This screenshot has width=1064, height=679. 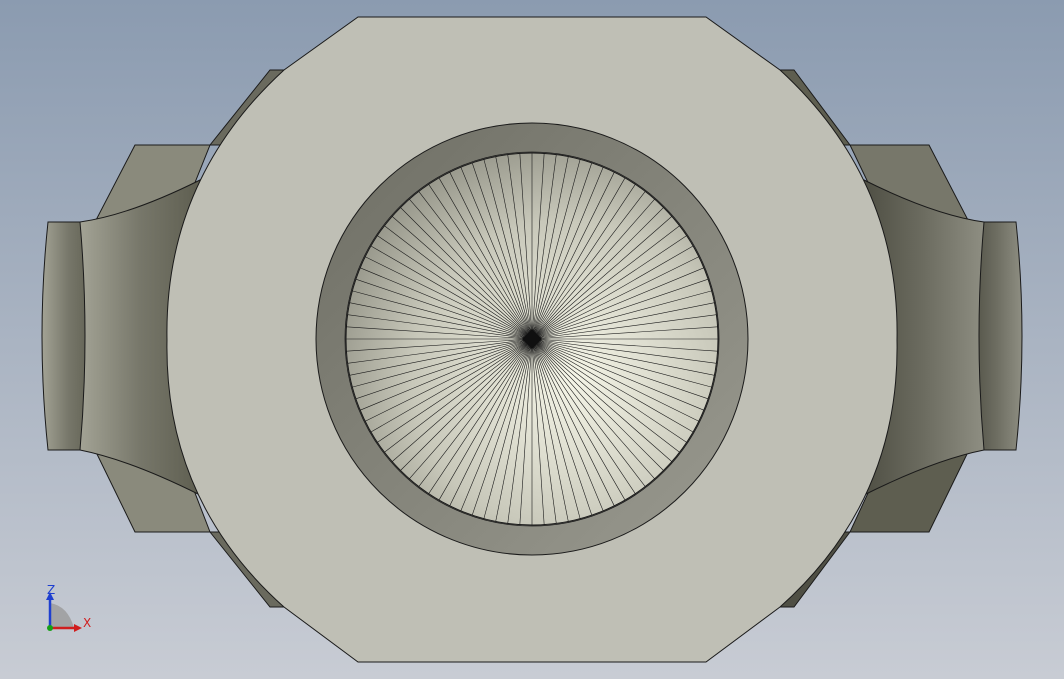 What do you see at coordinates (50, 628) in the screenshot?
I see `y-axis-dot` at bounding box center [50, 628].